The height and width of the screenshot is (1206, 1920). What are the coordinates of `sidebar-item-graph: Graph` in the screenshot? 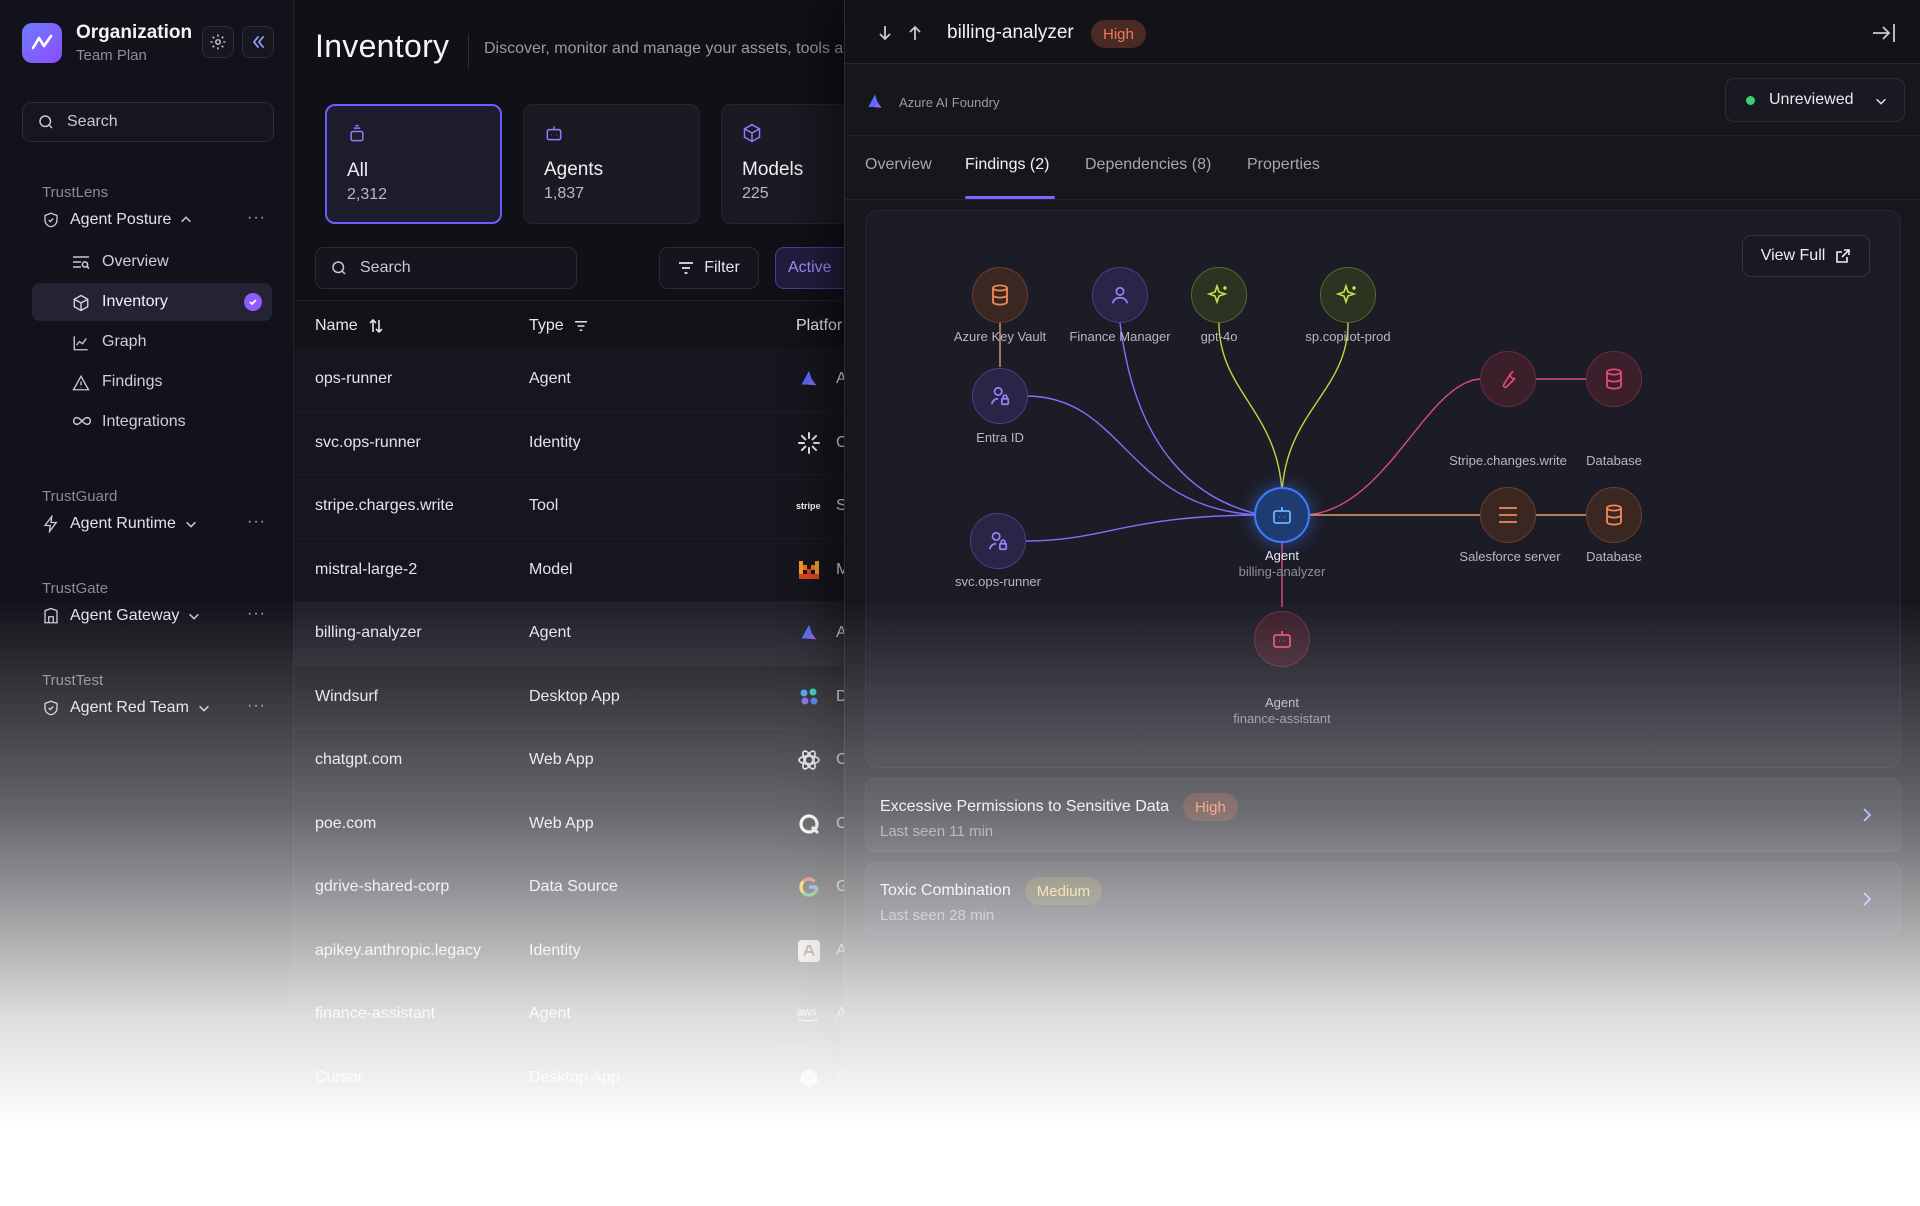 It's located at (152, 342).